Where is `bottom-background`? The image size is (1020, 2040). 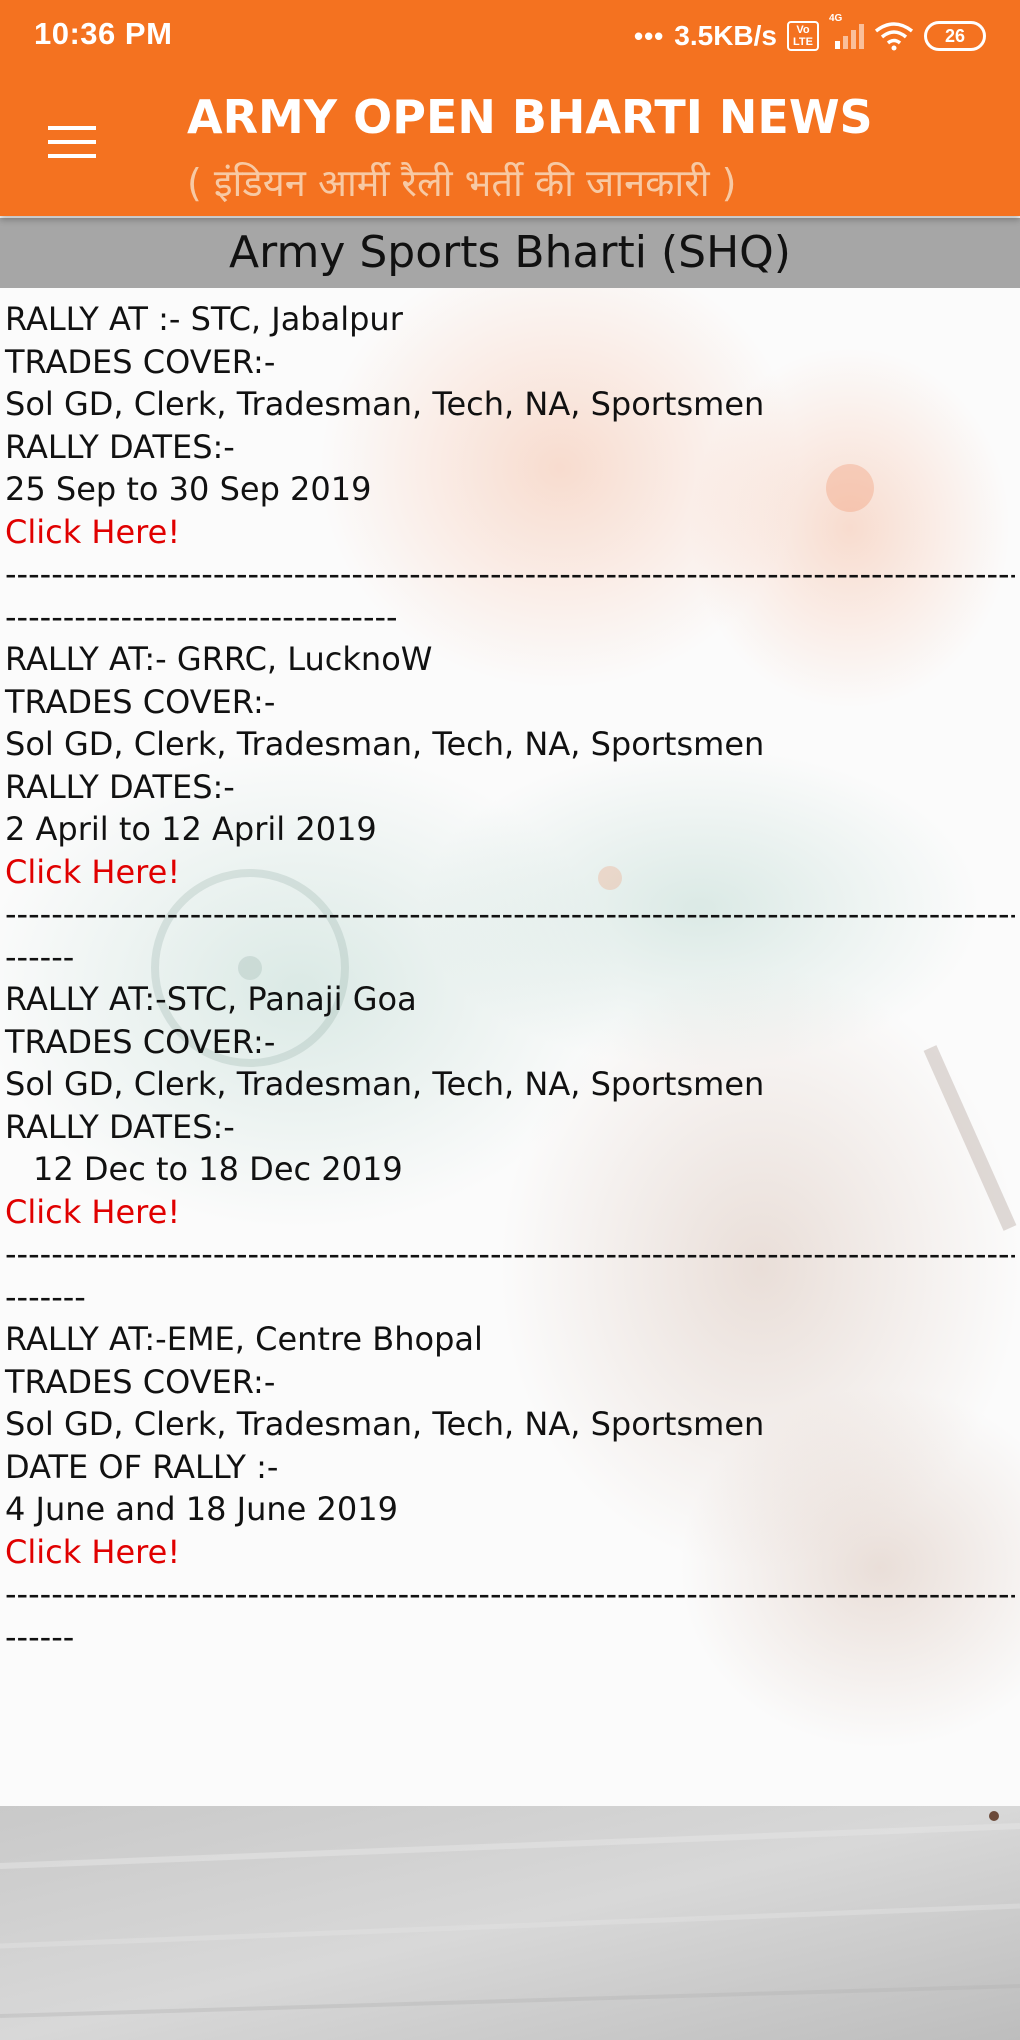 bottom-background is located at coordinates (510, 1923).